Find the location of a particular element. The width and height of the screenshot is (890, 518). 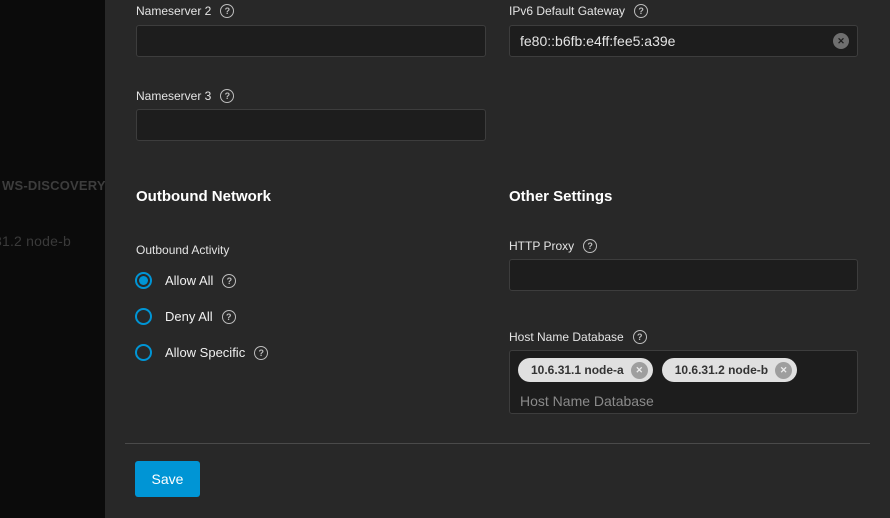

nameserver2-label-row: Nameserver 2 ? is located at coordinates (185, 11).